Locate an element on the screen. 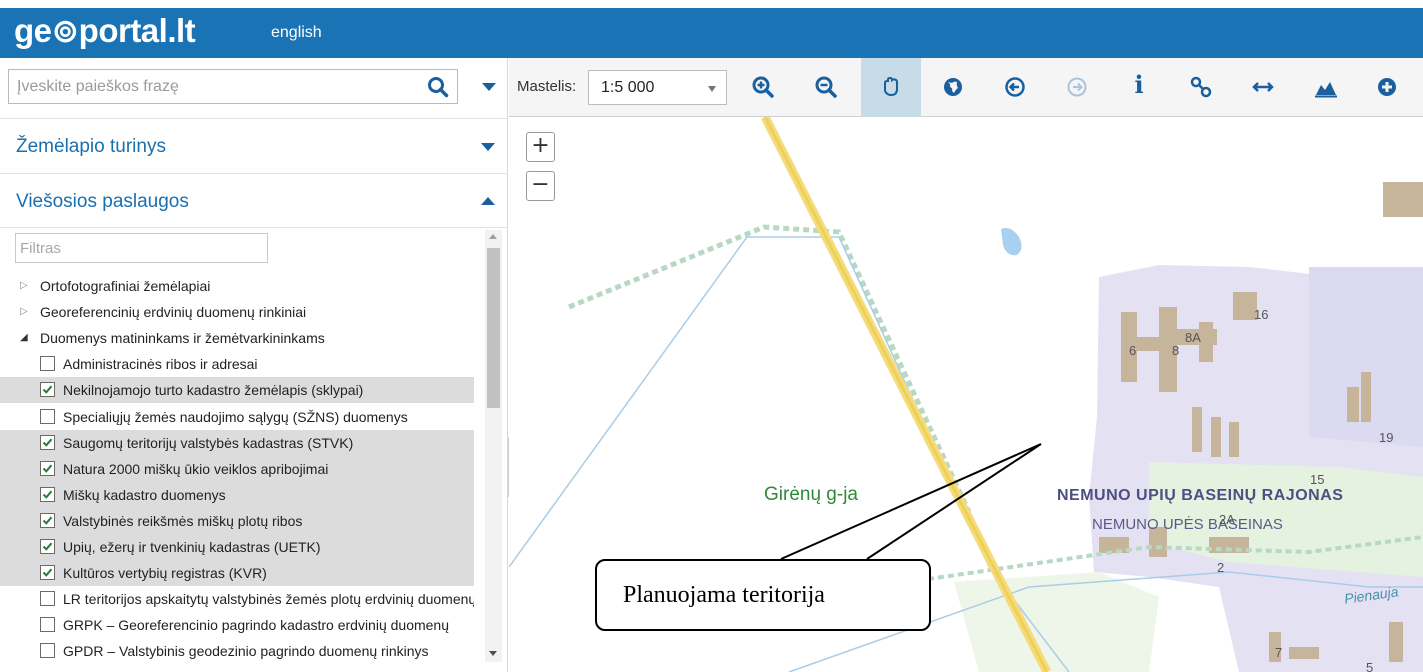 This screenshot has height=672, width=1423. scale-select: 1:5 000 is located at coordinates (657, 87).